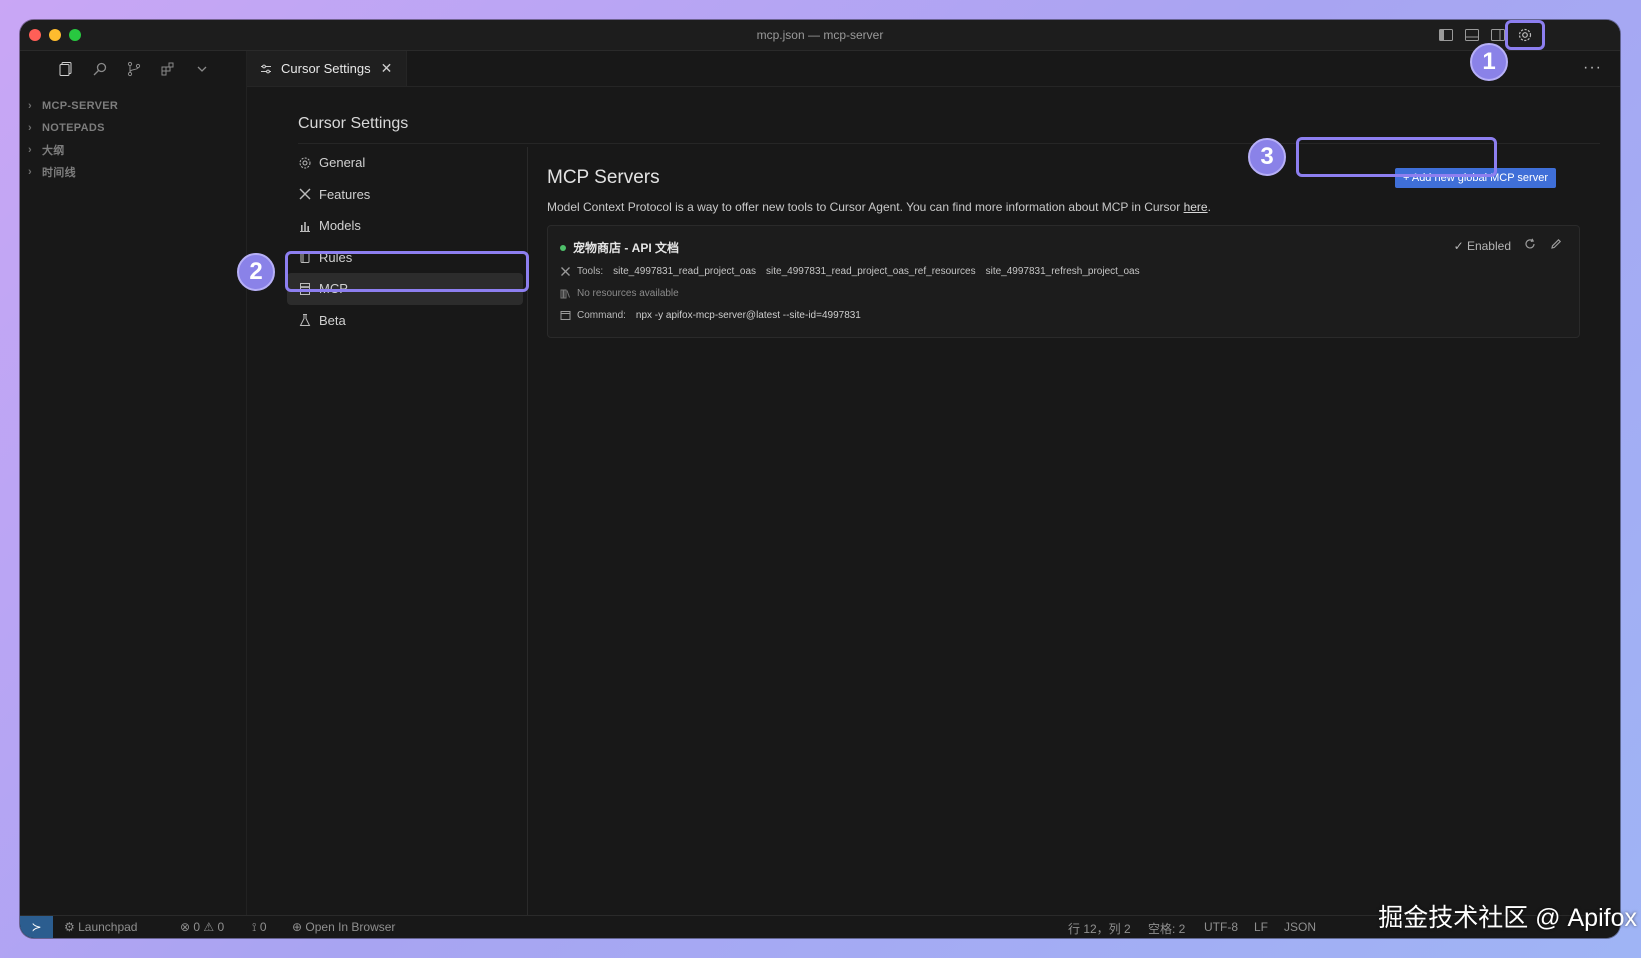 The width and height of the screenshot is (1641, 958). Describe the element at coordinates (259, 927) in the screenshot. I see `ports-indicator: ⟟ 0` at that location.